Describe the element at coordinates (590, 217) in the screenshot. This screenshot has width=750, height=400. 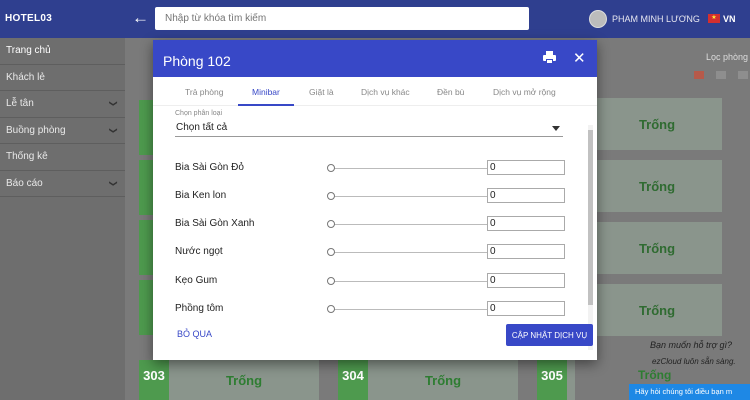
I see `scrollbar-thumb` at that location.